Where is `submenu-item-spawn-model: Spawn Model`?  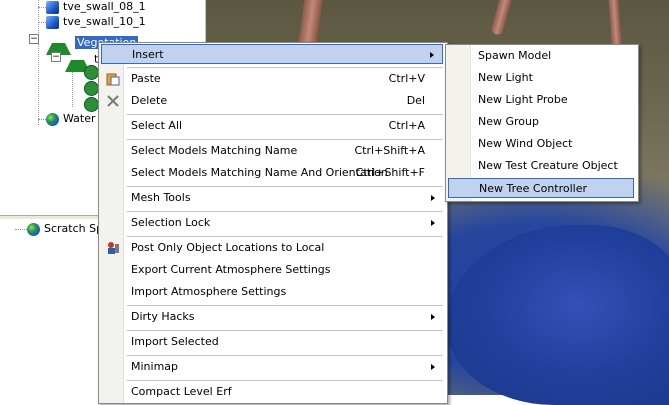
submenu-item-spawn-model: Spawn Model is located at coordinates (541, 56).